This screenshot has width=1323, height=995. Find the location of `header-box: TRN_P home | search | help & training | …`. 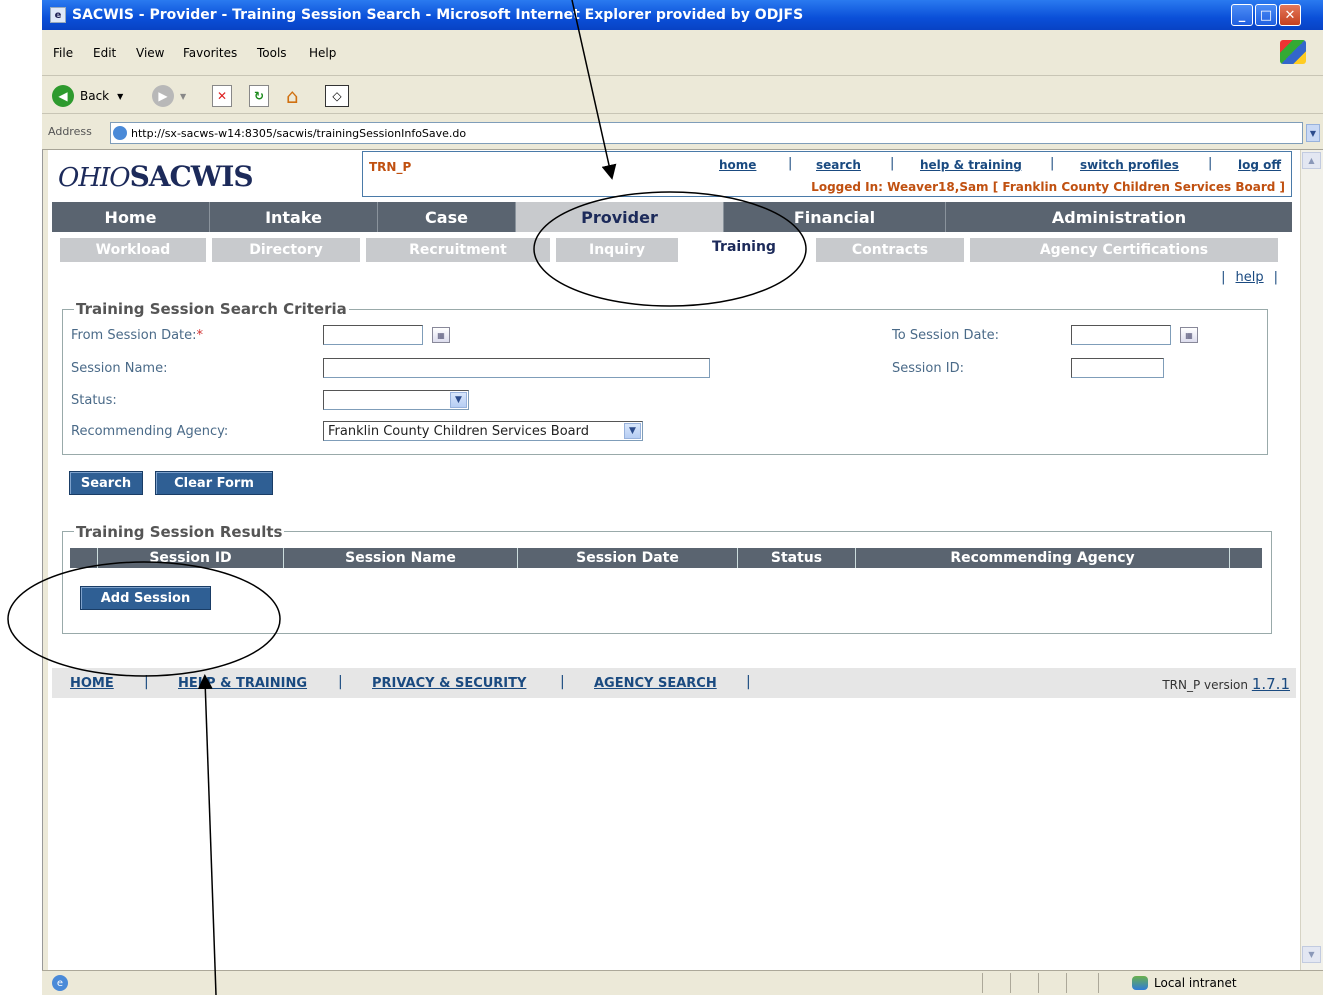

header-box: TRN_P home | search | help & training | … is located at coordinates (827, 174).